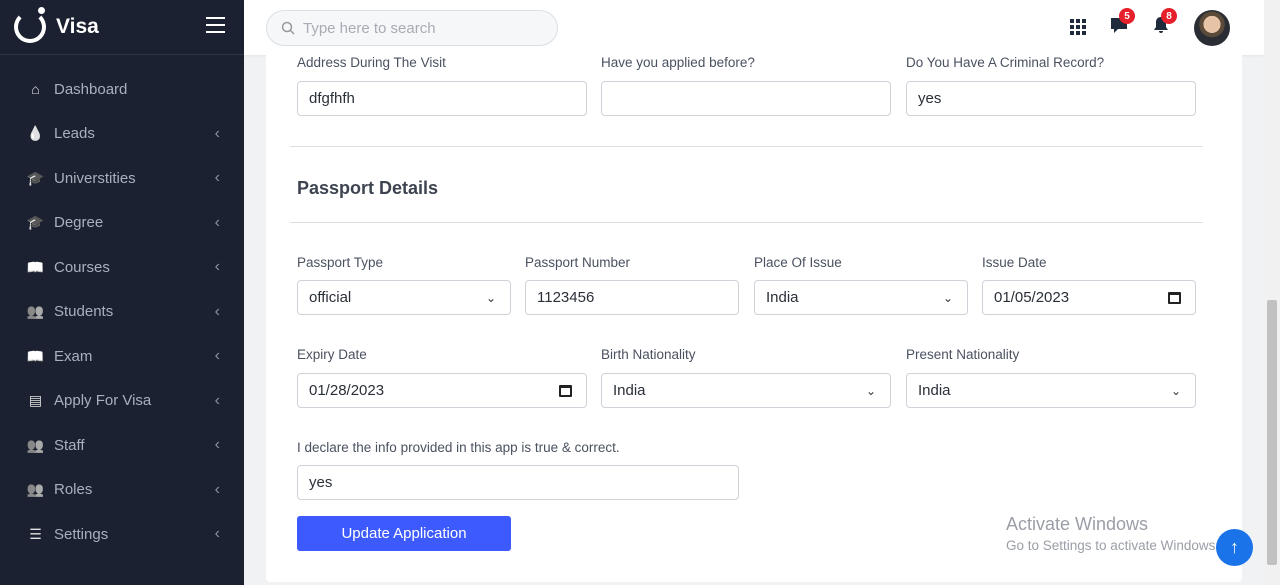  I want to click on criminal-record-label: Do You Have A Criminal Record?, so click(1005, 62).